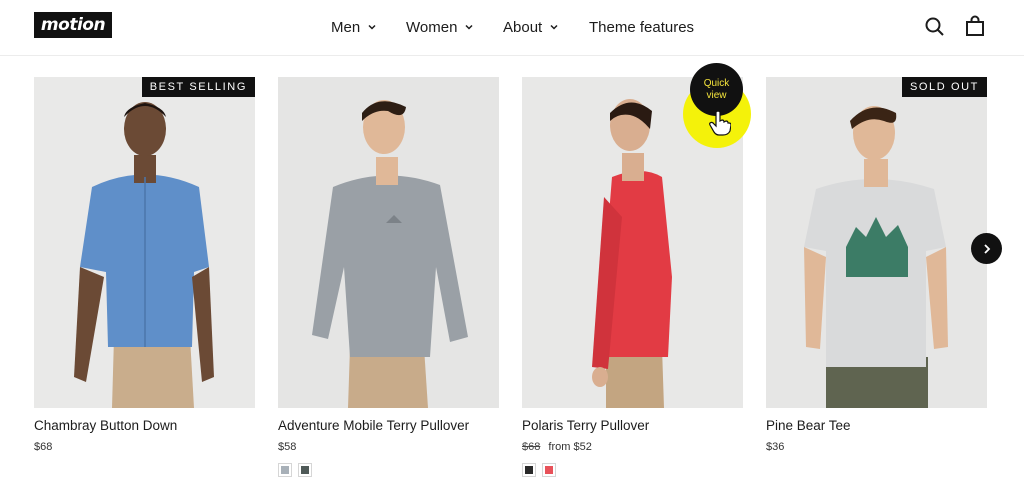 The image size is (1024, 491). I want to click on product-title: Pine Bear Tee, so click(876, 425).